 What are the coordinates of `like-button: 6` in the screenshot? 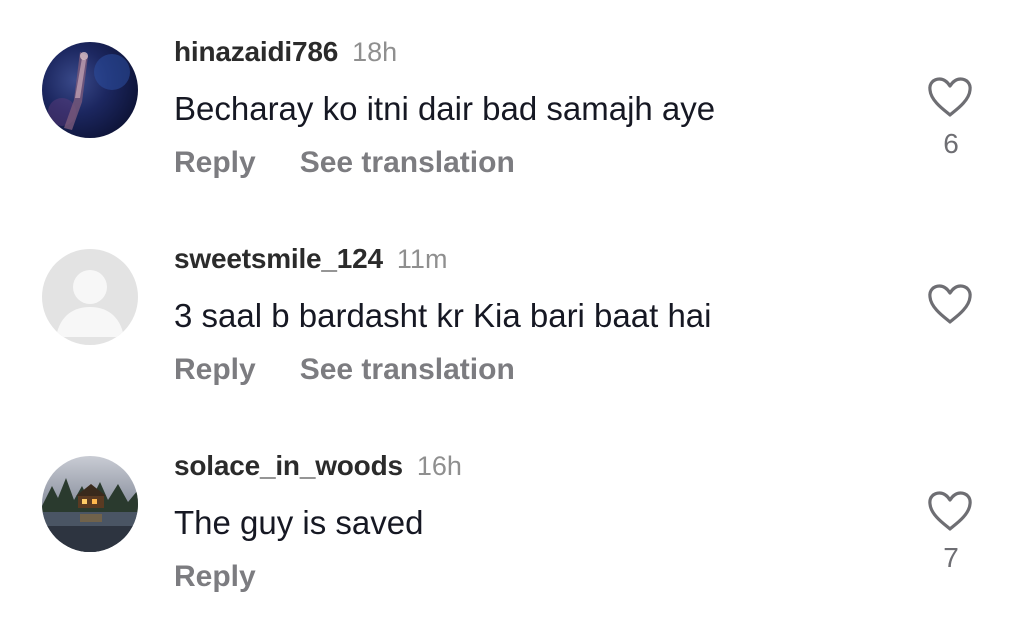 It's located at (950, 118).